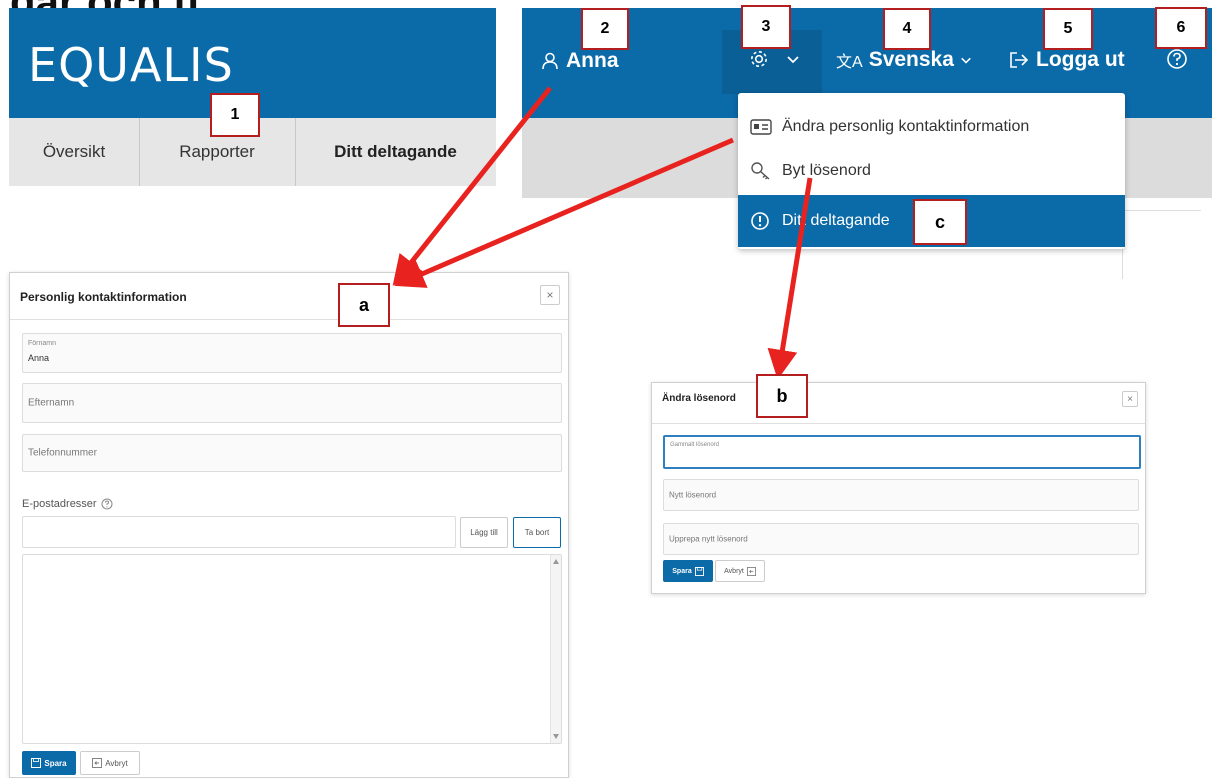 This screenshot has height=778, width=1214. What do you see at coordinates (472, 186) in the screenshot?
I see `arrow-user-to-dialog-a` at bounding box center [472, 186].